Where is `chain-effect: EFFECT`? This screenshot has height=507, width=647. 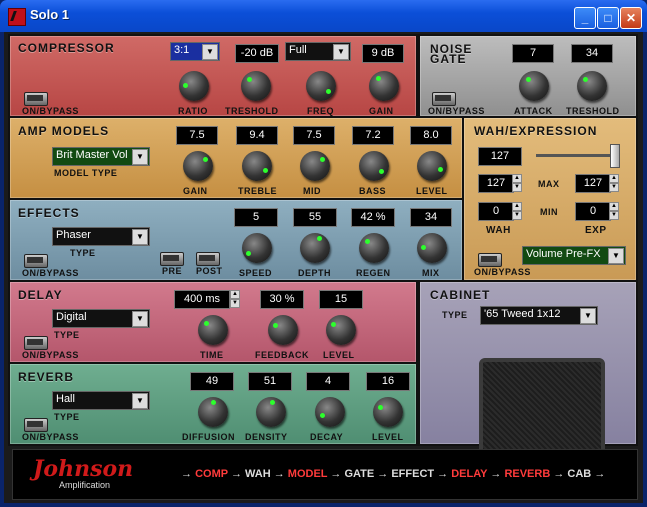
chain-effect: EFFECT is located at coordinates (412, 474).